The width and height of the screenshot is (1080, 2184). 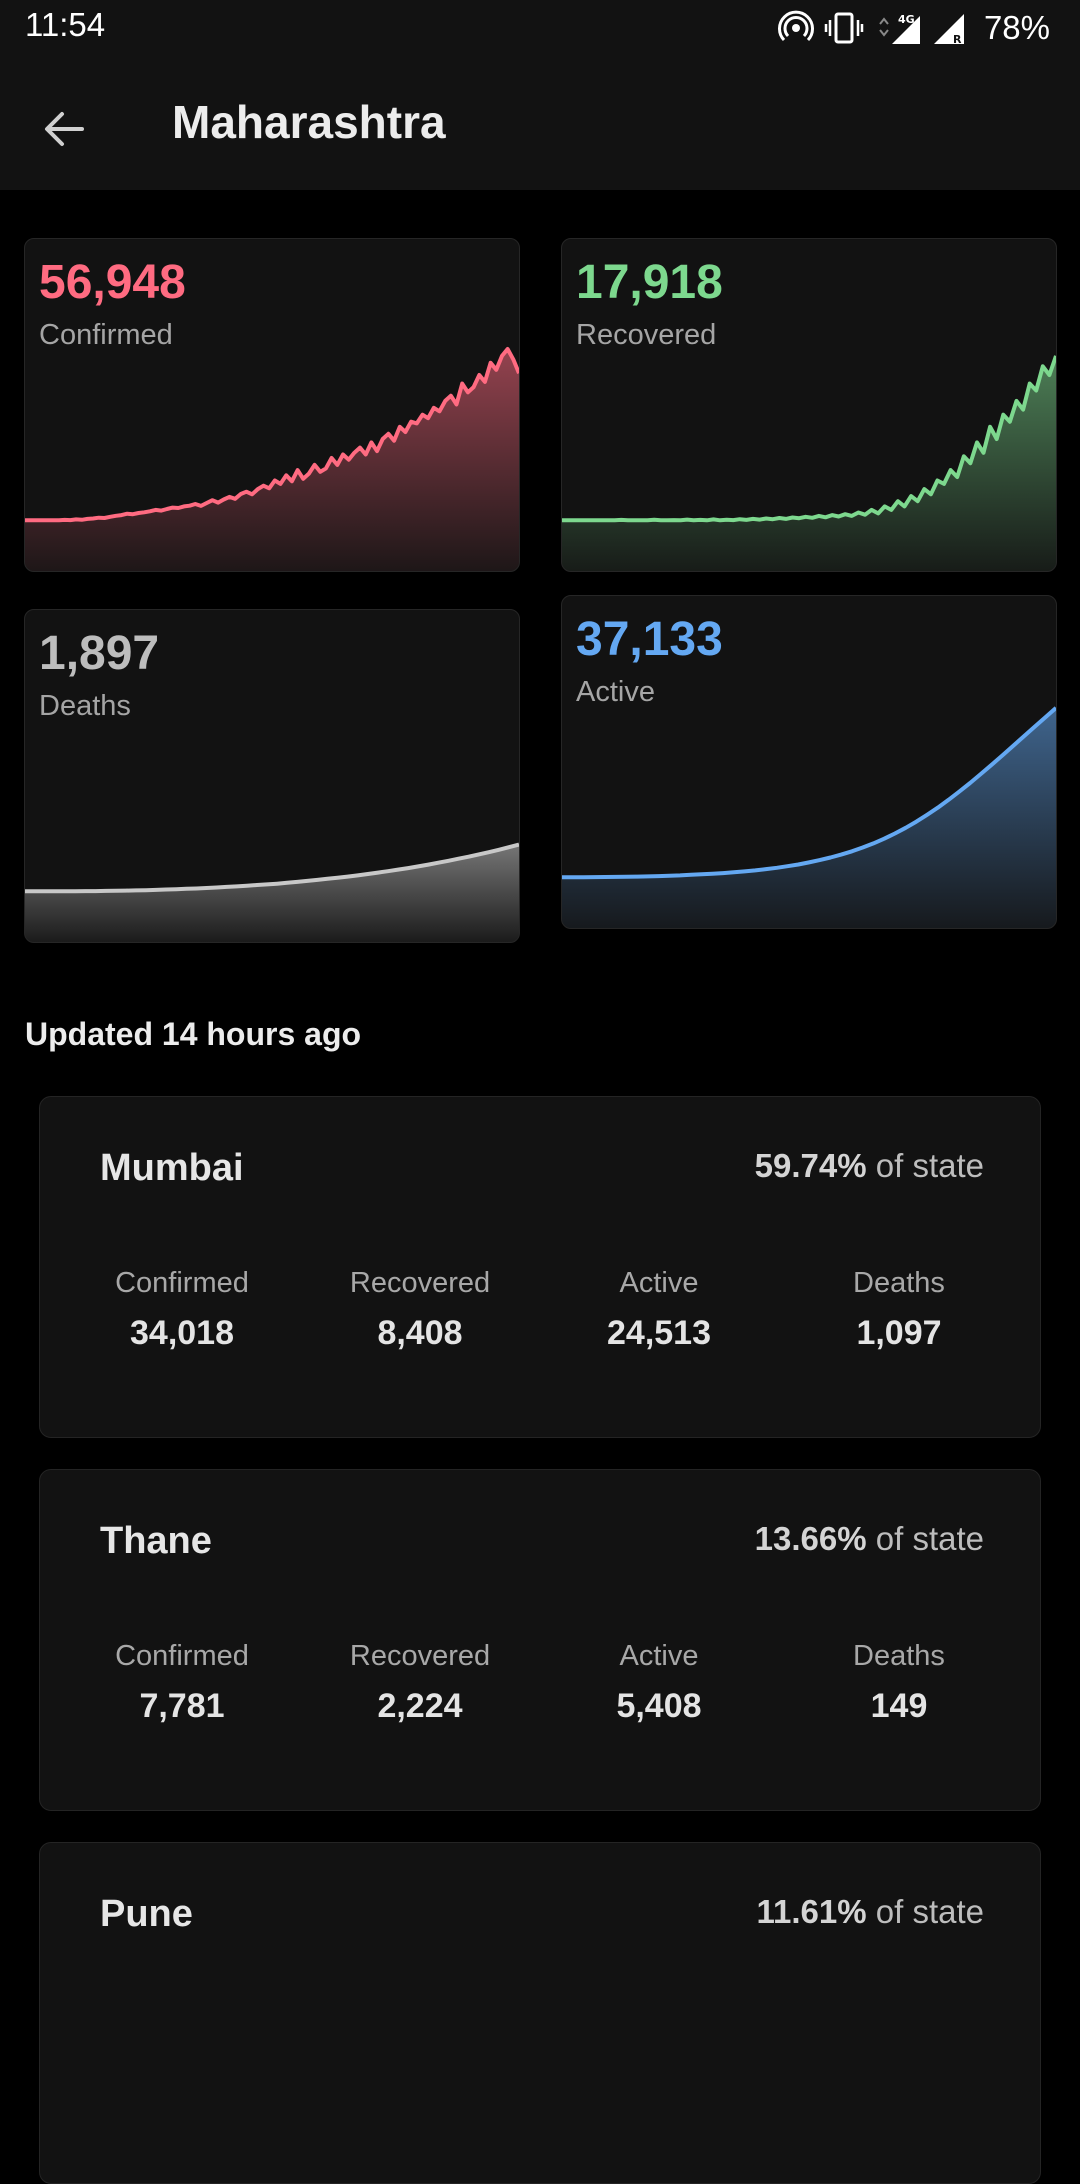 What do you see at coordinates (540, 28) in the screenshot?
I see `status-bar: 11:54 4G R 78%` at bounding box center [540, 28].